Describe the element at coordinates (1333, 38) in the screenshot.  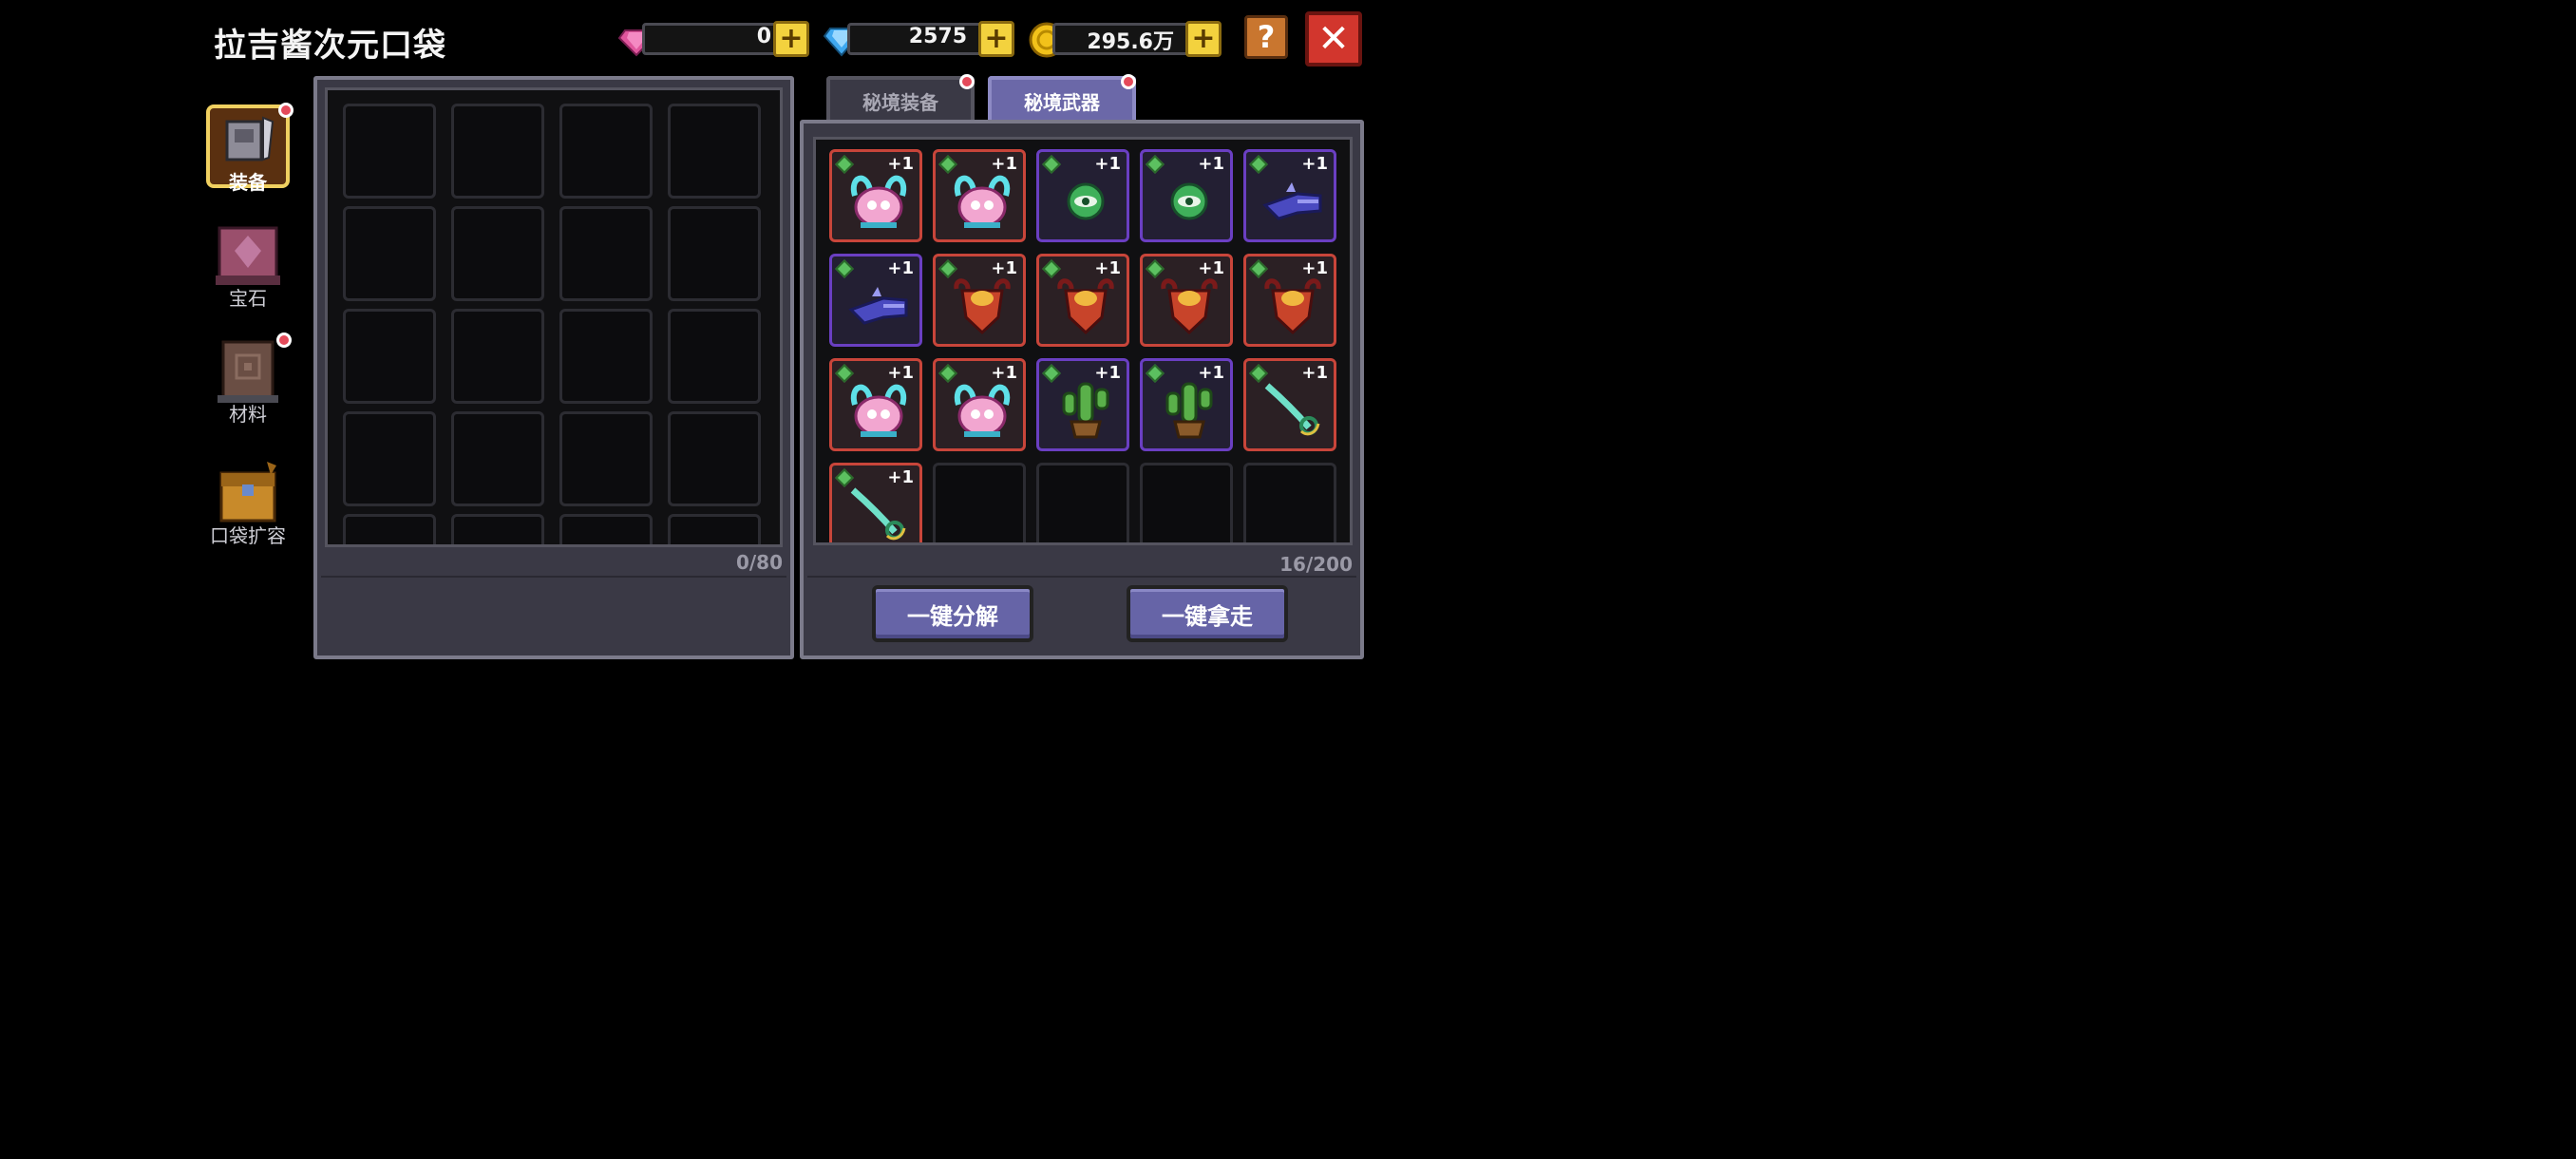
I see `close-button: ✕` at that location.